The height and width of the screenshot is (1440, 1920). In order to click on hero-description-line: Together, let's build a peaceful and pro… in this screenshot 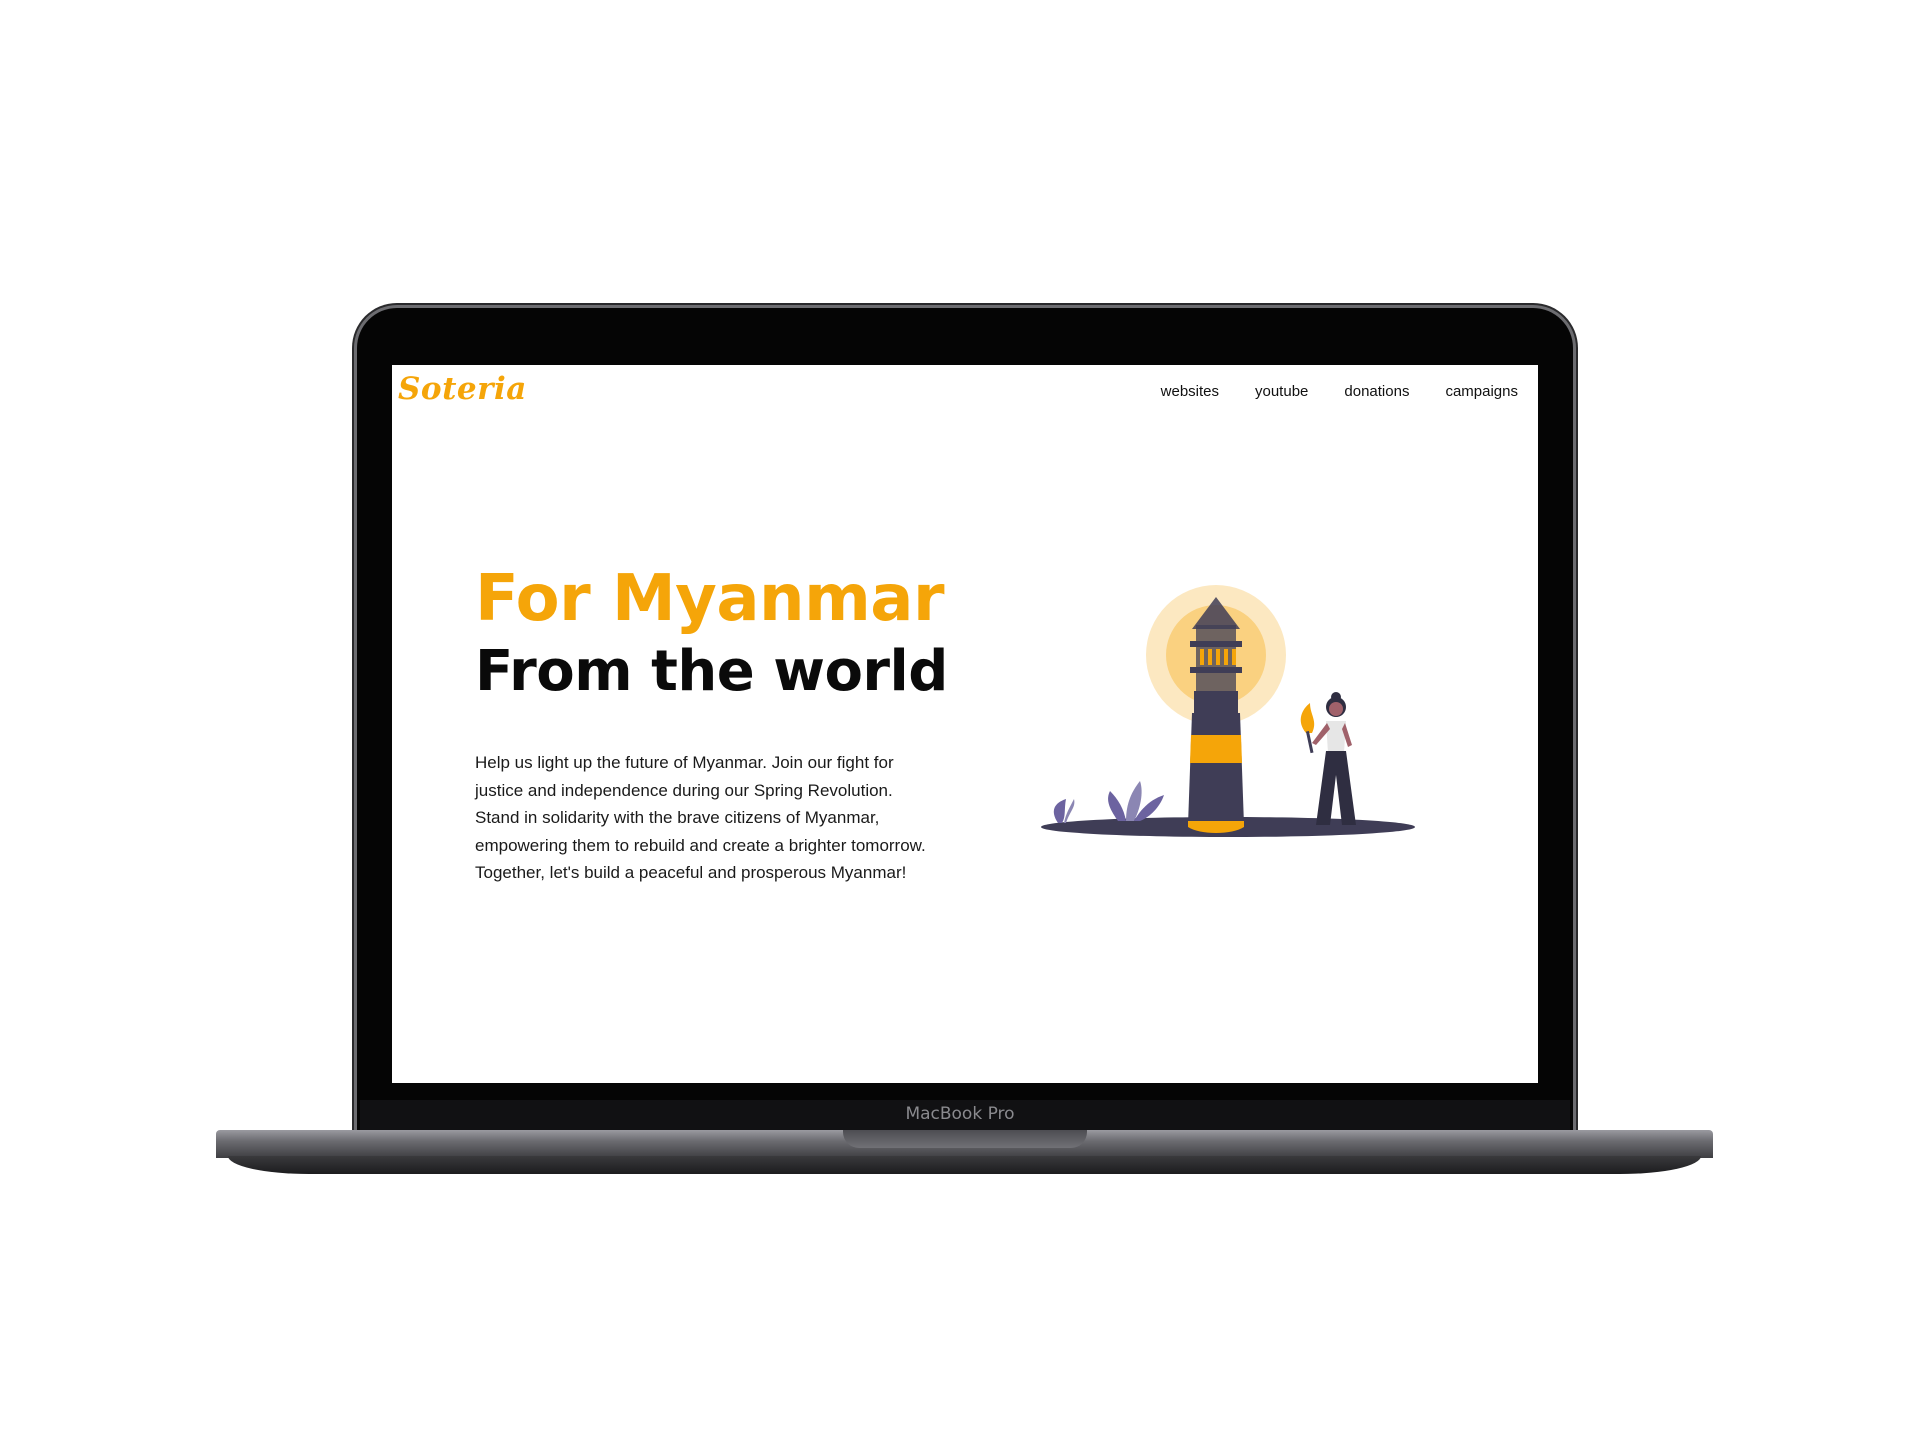, I will do `click(691, 872)`.